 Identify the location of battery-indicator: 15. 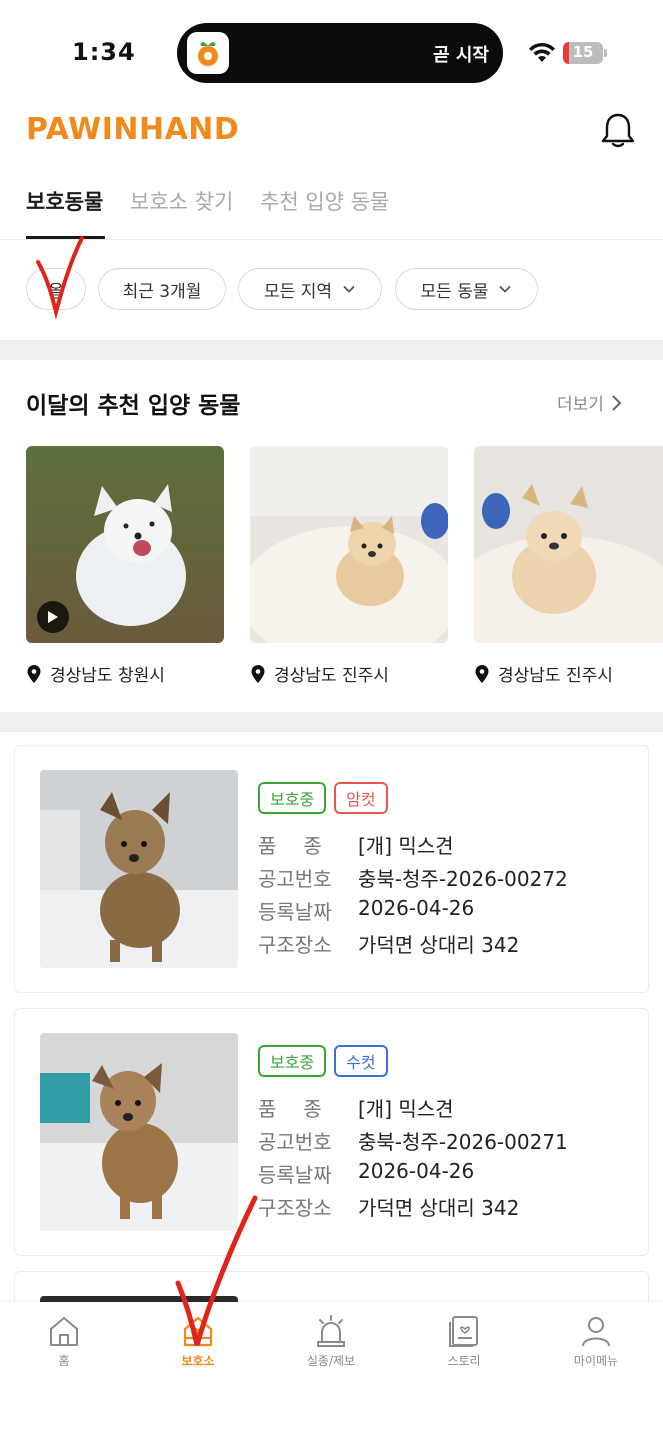
(585, 54).